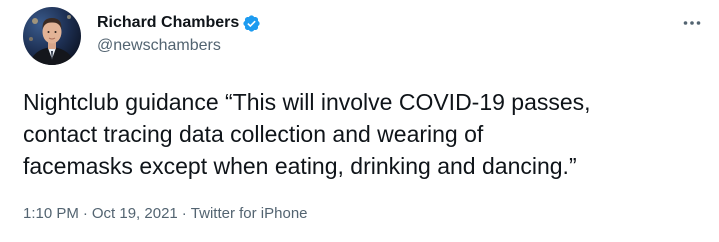 The image size is (719, 242). I want to click on more-options-button, so click(692, 23).